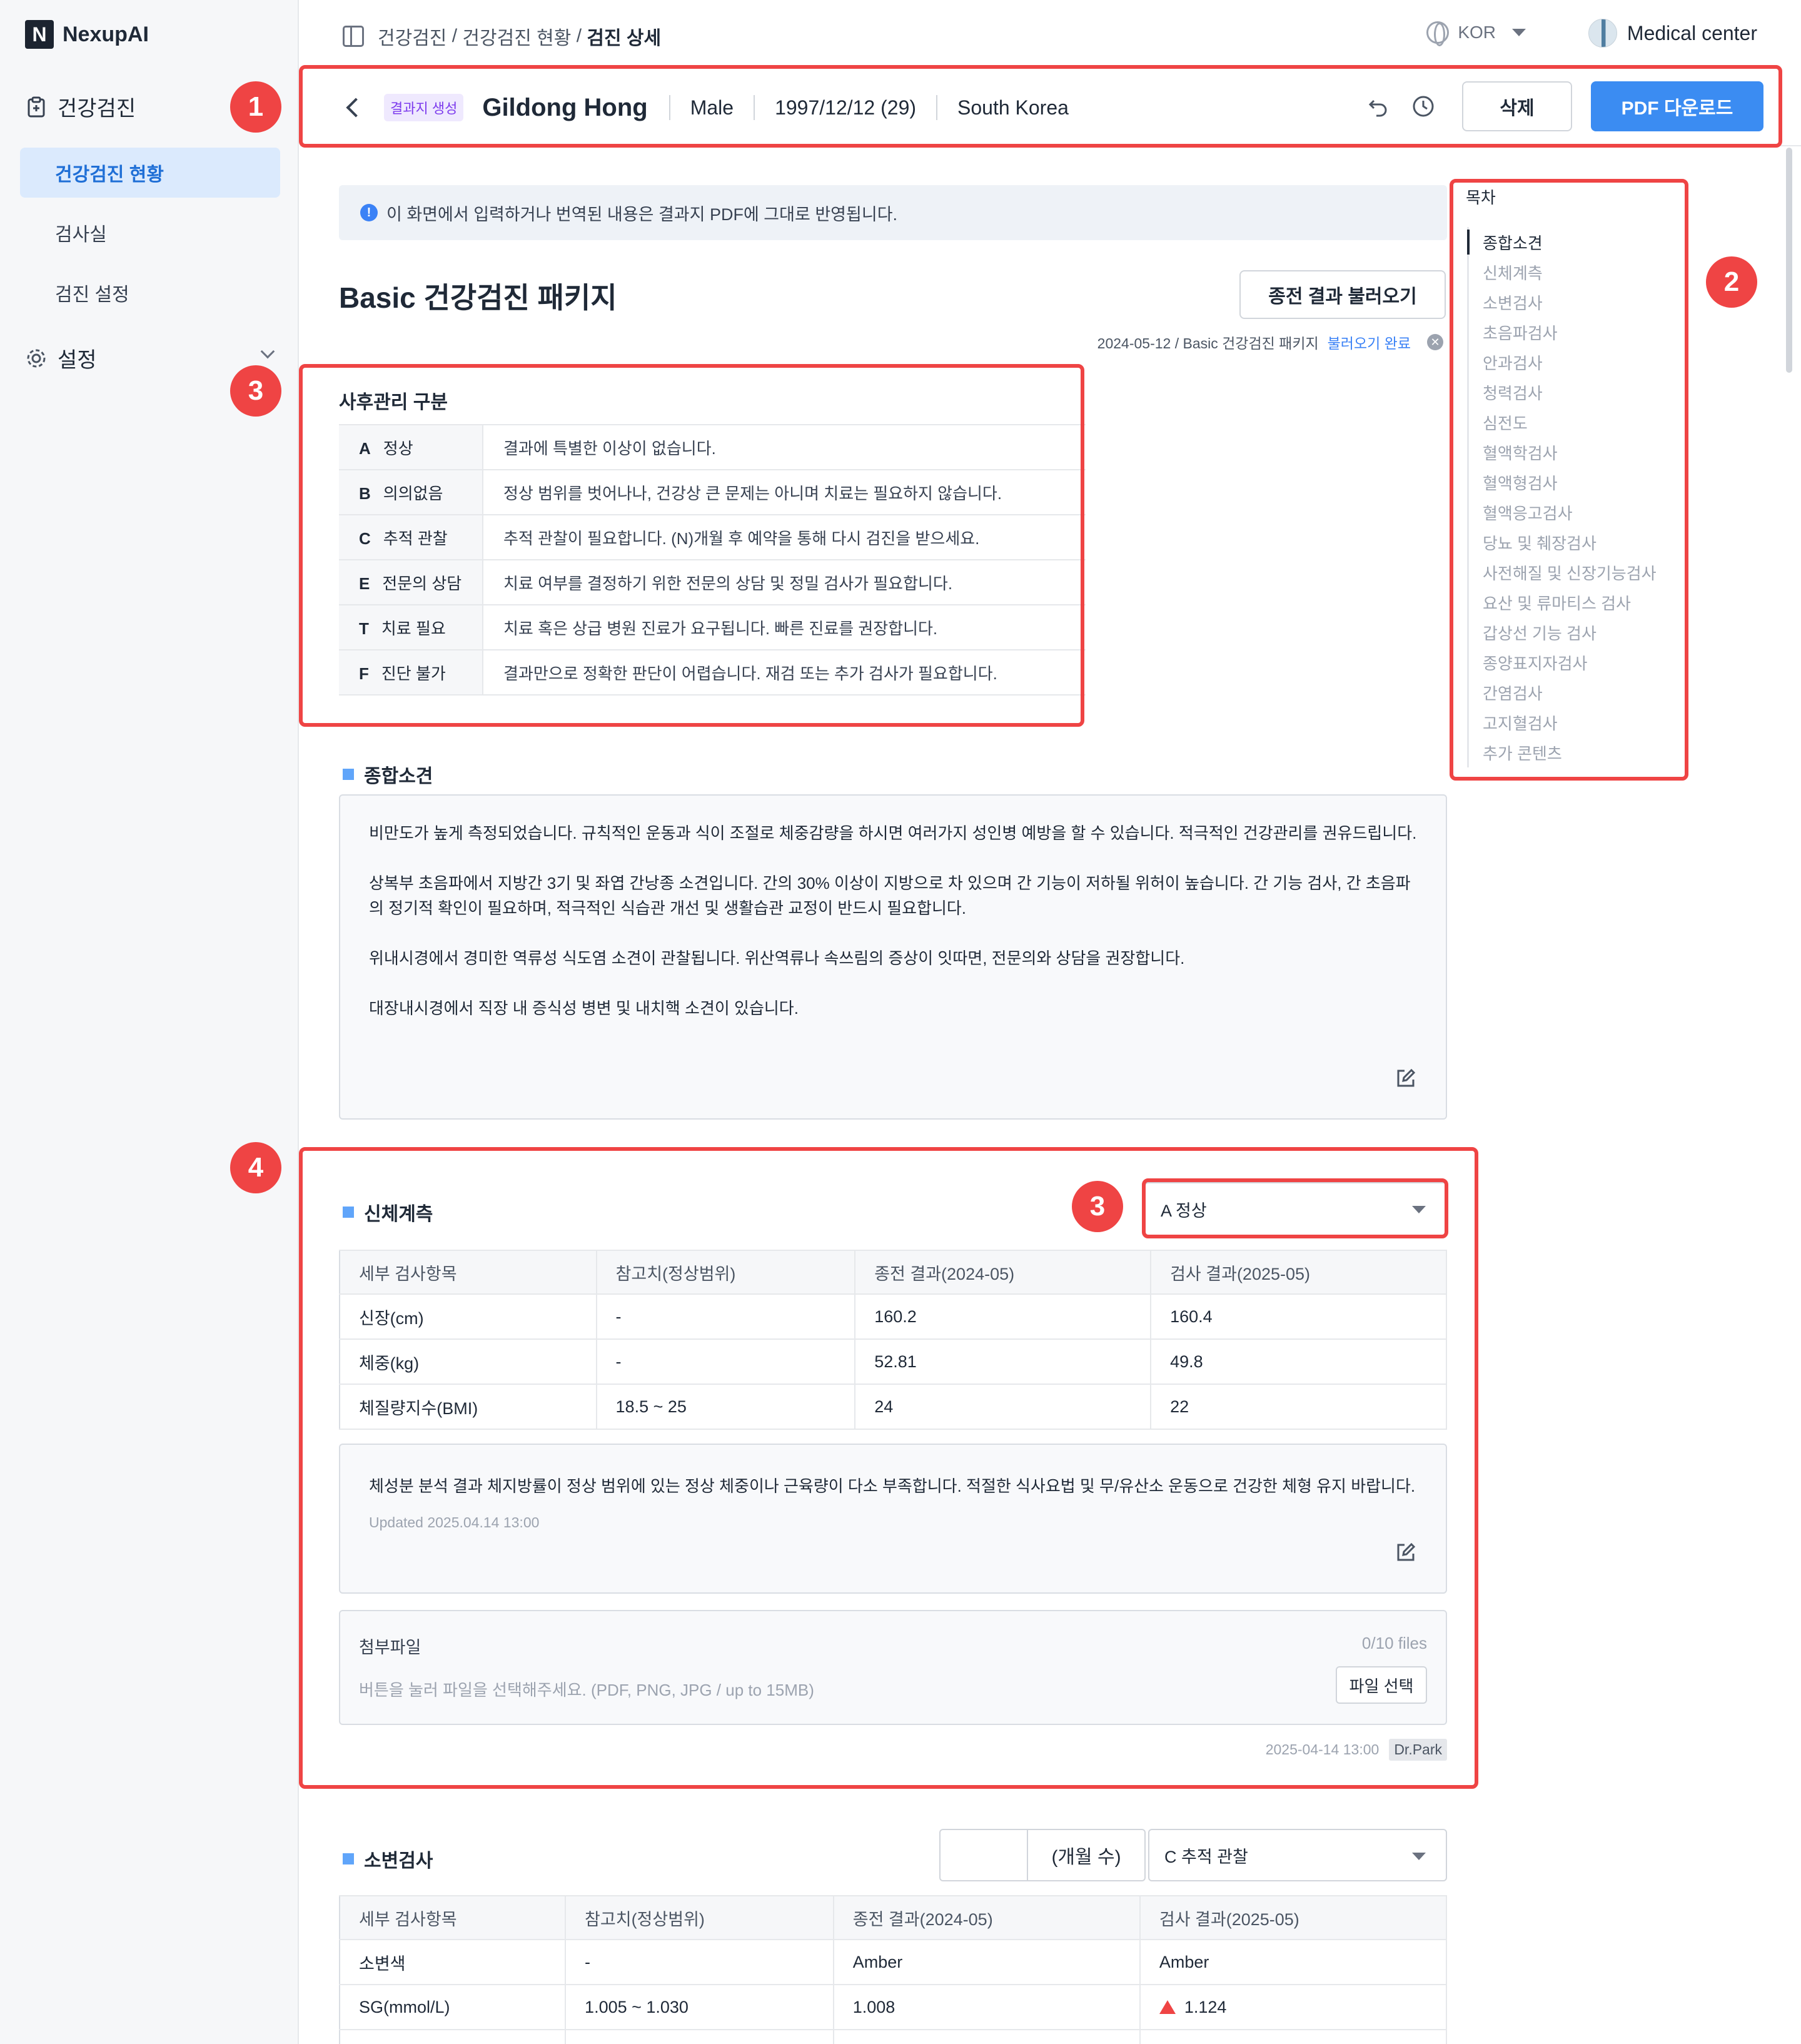 This screenshot has width=1801, height=2044. I want to click on language-label: KOR, so click(1477, 32).